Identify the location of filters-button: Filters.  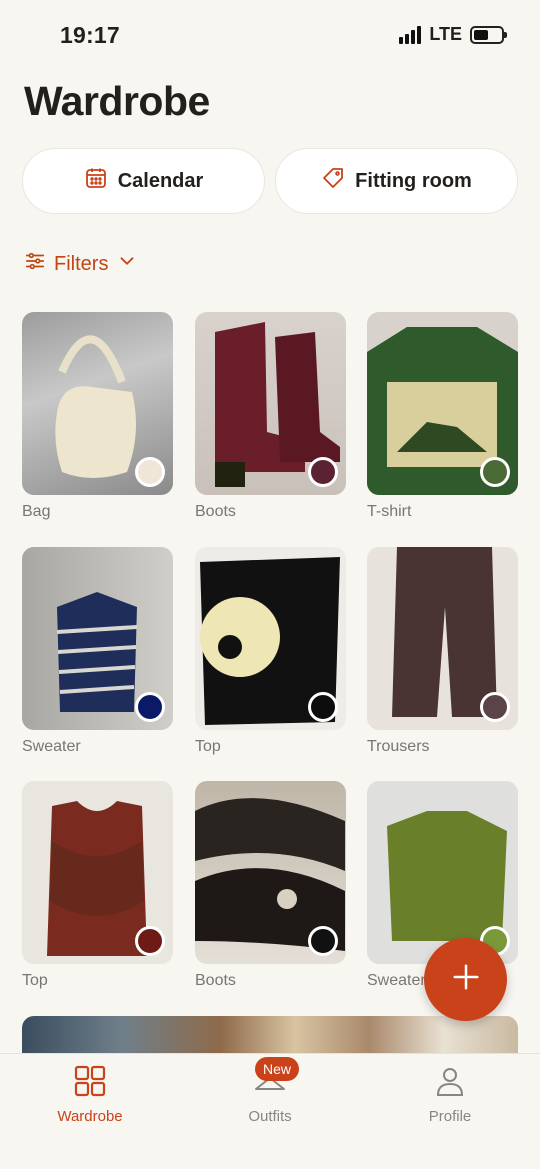
(81, 264).